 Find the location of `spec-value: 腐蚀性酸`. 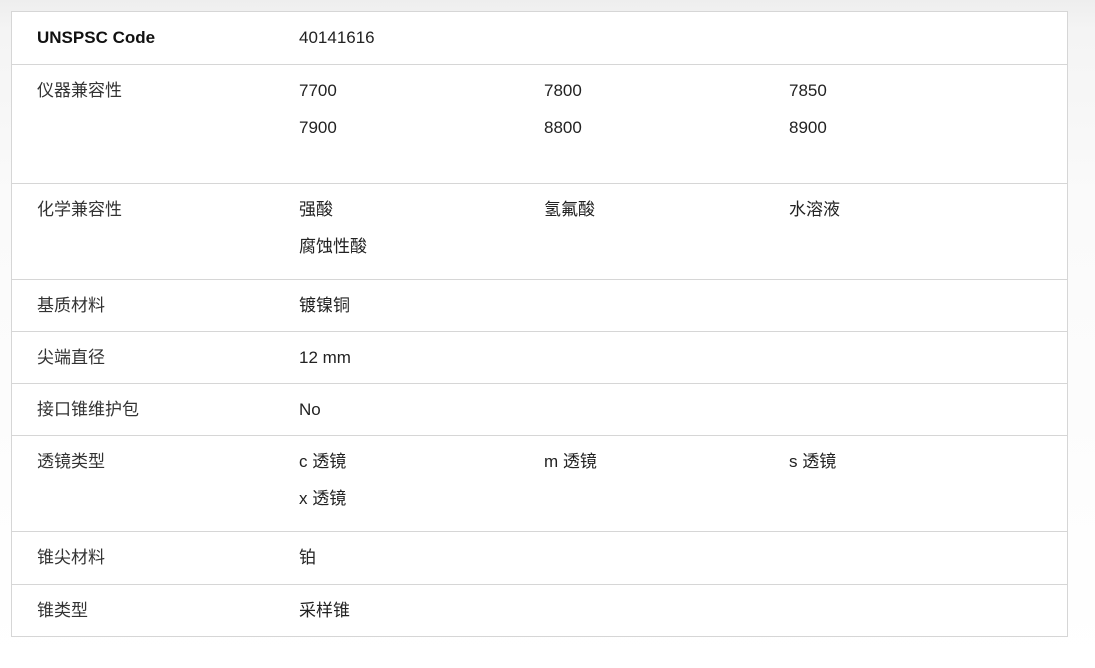

spec-value: 腐蚀性酸 is located at coordinates (333, 246).